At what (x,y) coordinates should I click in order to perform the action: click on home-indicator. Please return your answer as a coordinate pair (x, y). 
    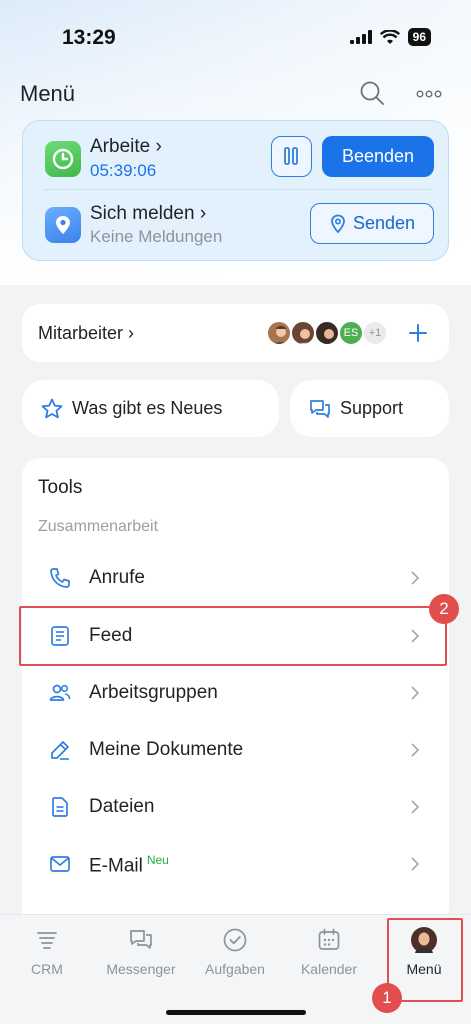
    Looking at the image, I should click on (236, 1012).